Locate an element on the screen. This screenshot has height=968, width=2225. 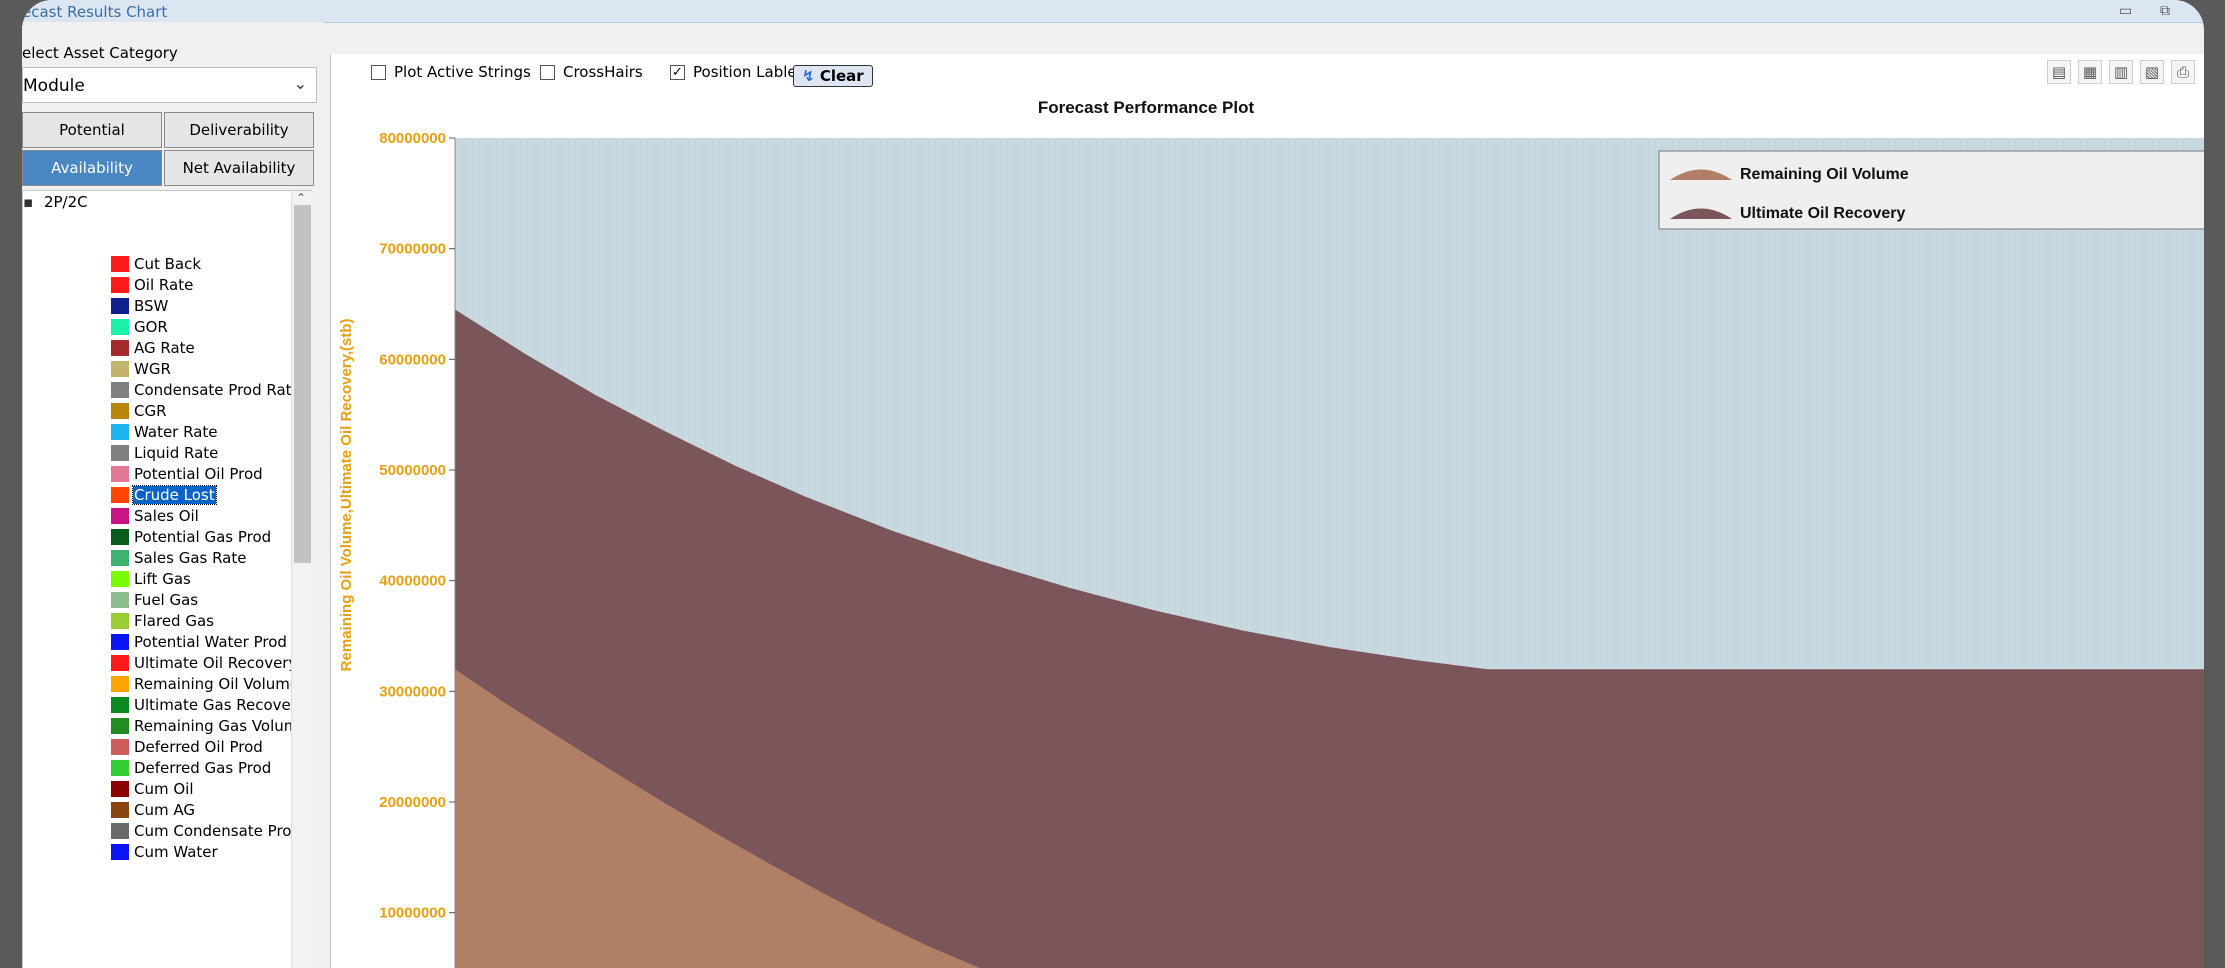
series-list-label: WGR is located at coordinates (152, 368).